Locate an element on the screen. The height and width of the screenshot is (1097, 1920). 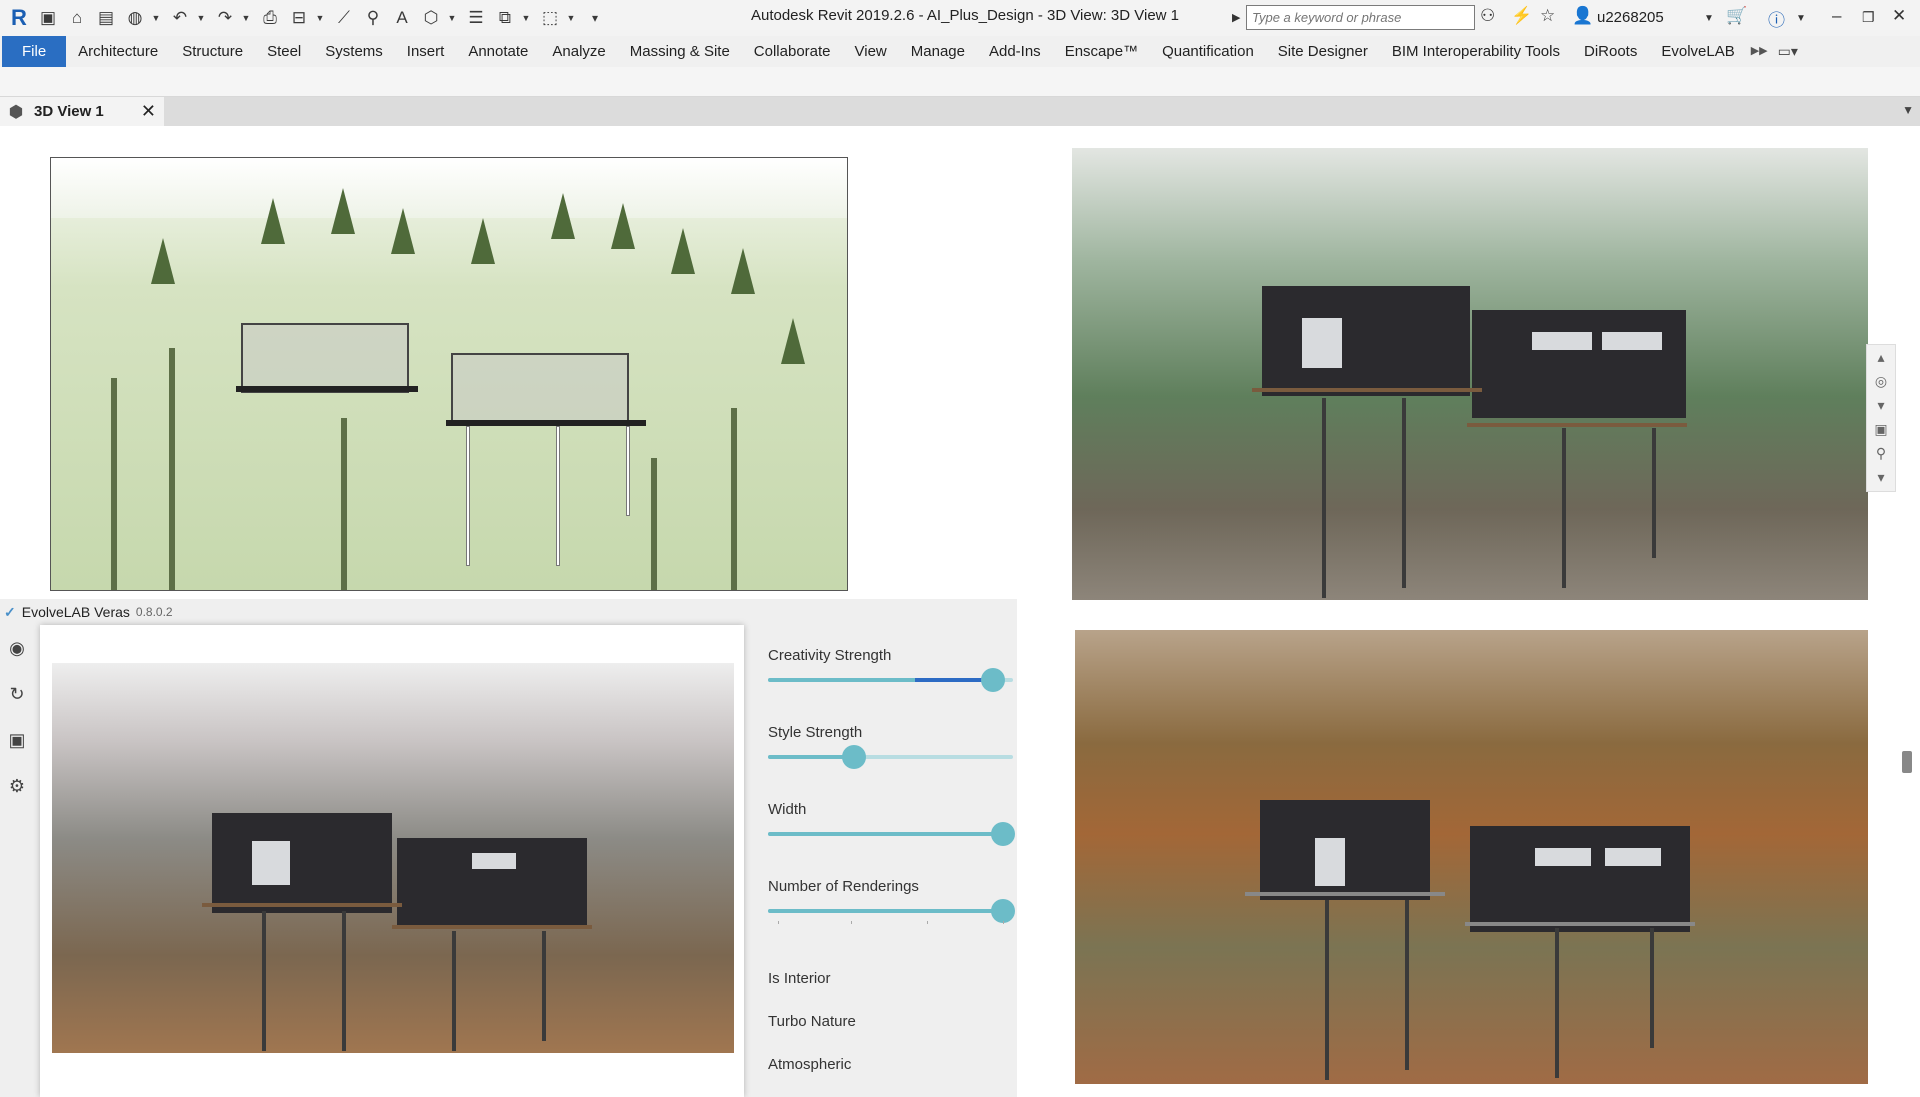
style-strength-slider: Style Strength is located at coordinates (890, 746).